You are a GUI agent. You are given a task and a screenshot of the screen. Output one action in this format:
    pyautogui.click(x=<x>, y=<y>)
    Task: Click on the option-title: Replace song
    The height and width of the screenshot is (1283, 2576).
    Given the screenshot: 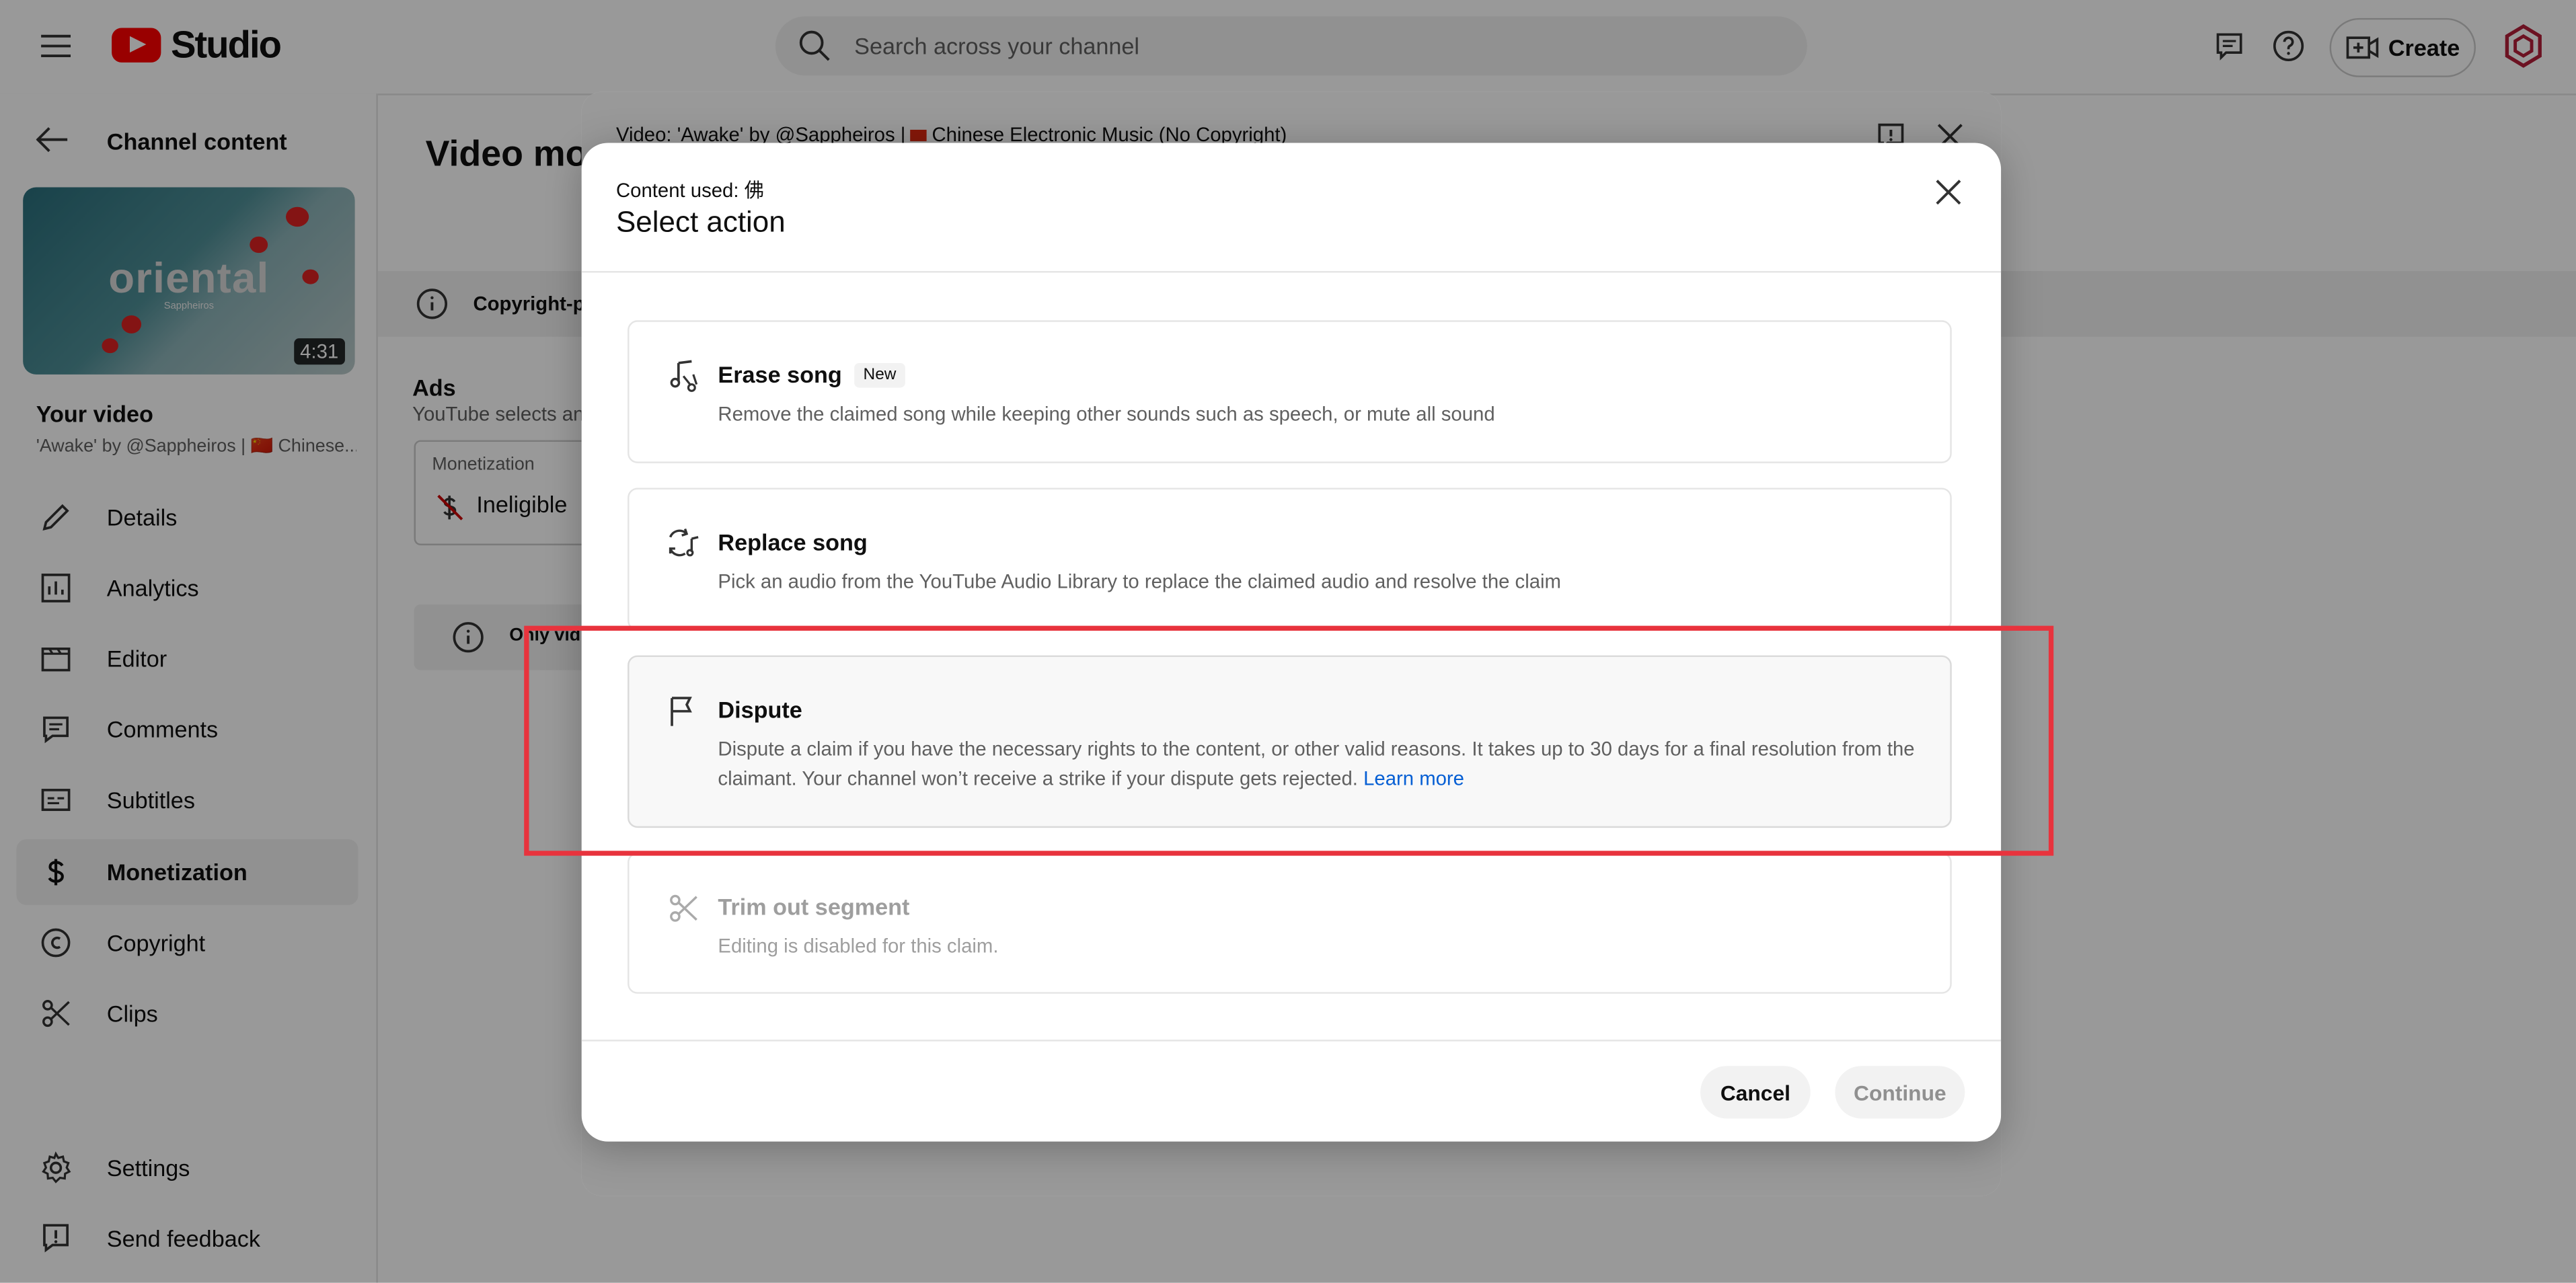 What is the action you would take?
    pyautogui.click(x=793, y=542)
    